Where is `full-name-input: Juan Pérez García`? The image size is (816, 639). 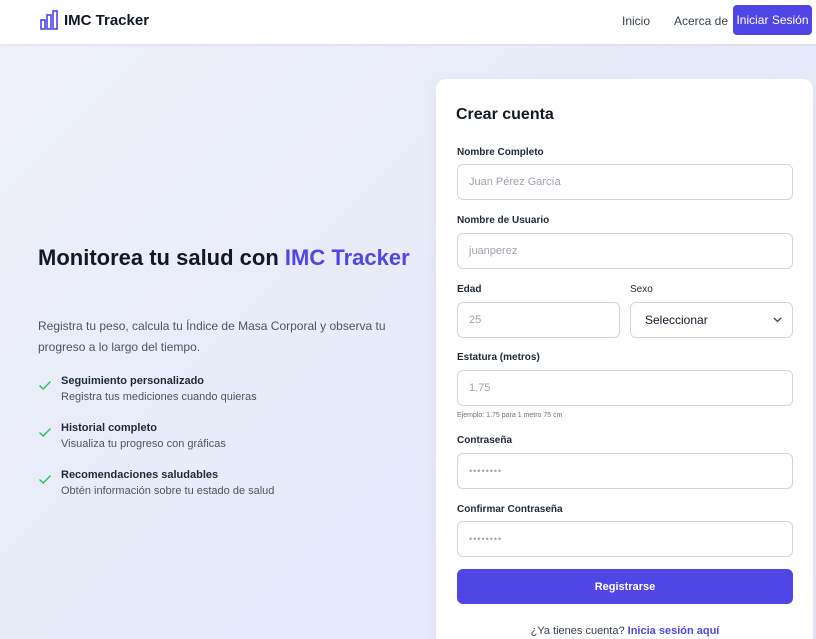 full-name-input: Juan Pérez García is located at coordinates (625, 182).